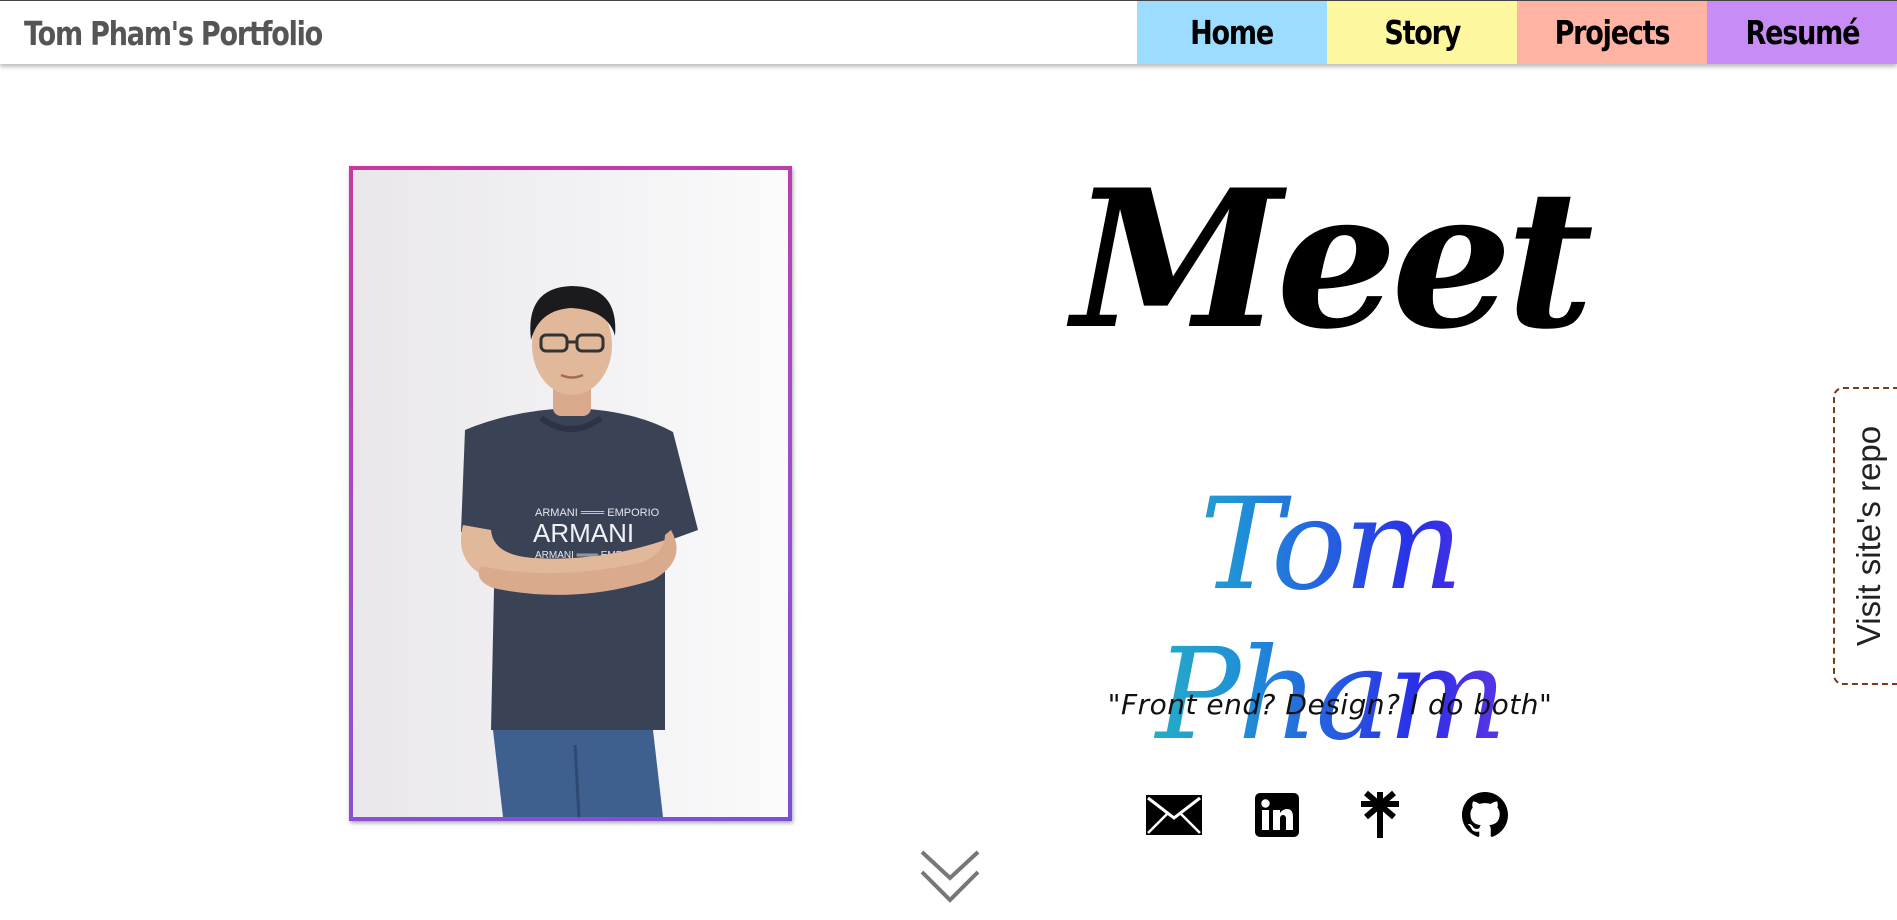 This screenshot has height=920, width=1897. I want to click on nav-links: Home Story Projects Resumé, so click(1517, 32).